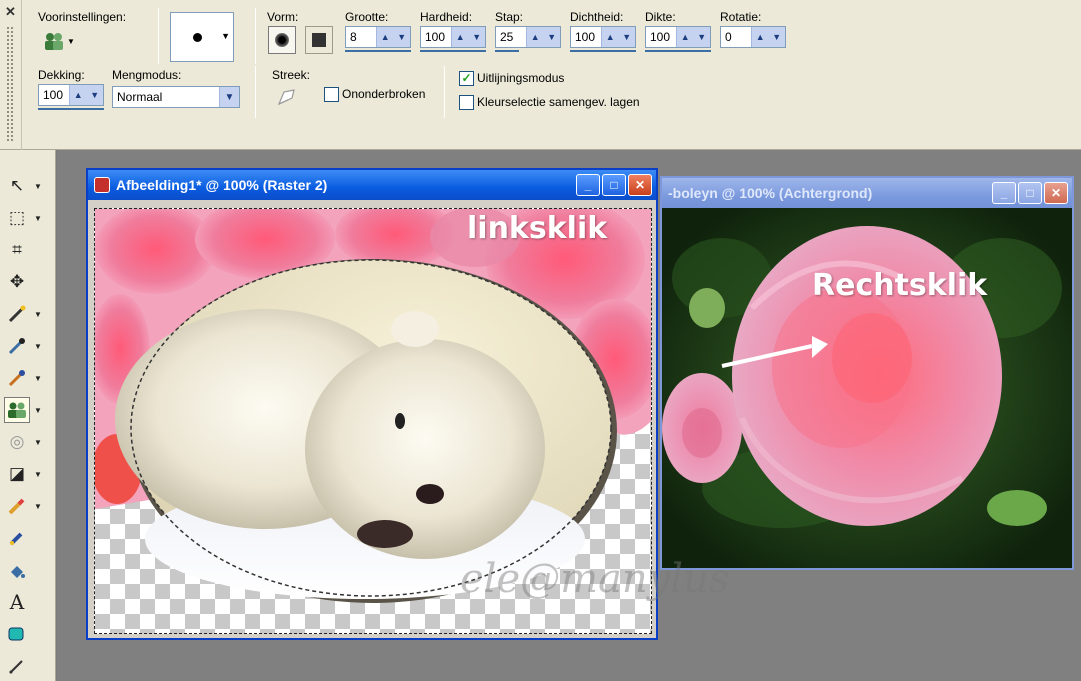  What do you see at coordinates (71, 95) in the screenshot?
I see `opacity-stepper: 100 ▲ ▼` at bounding box center [71, 95].